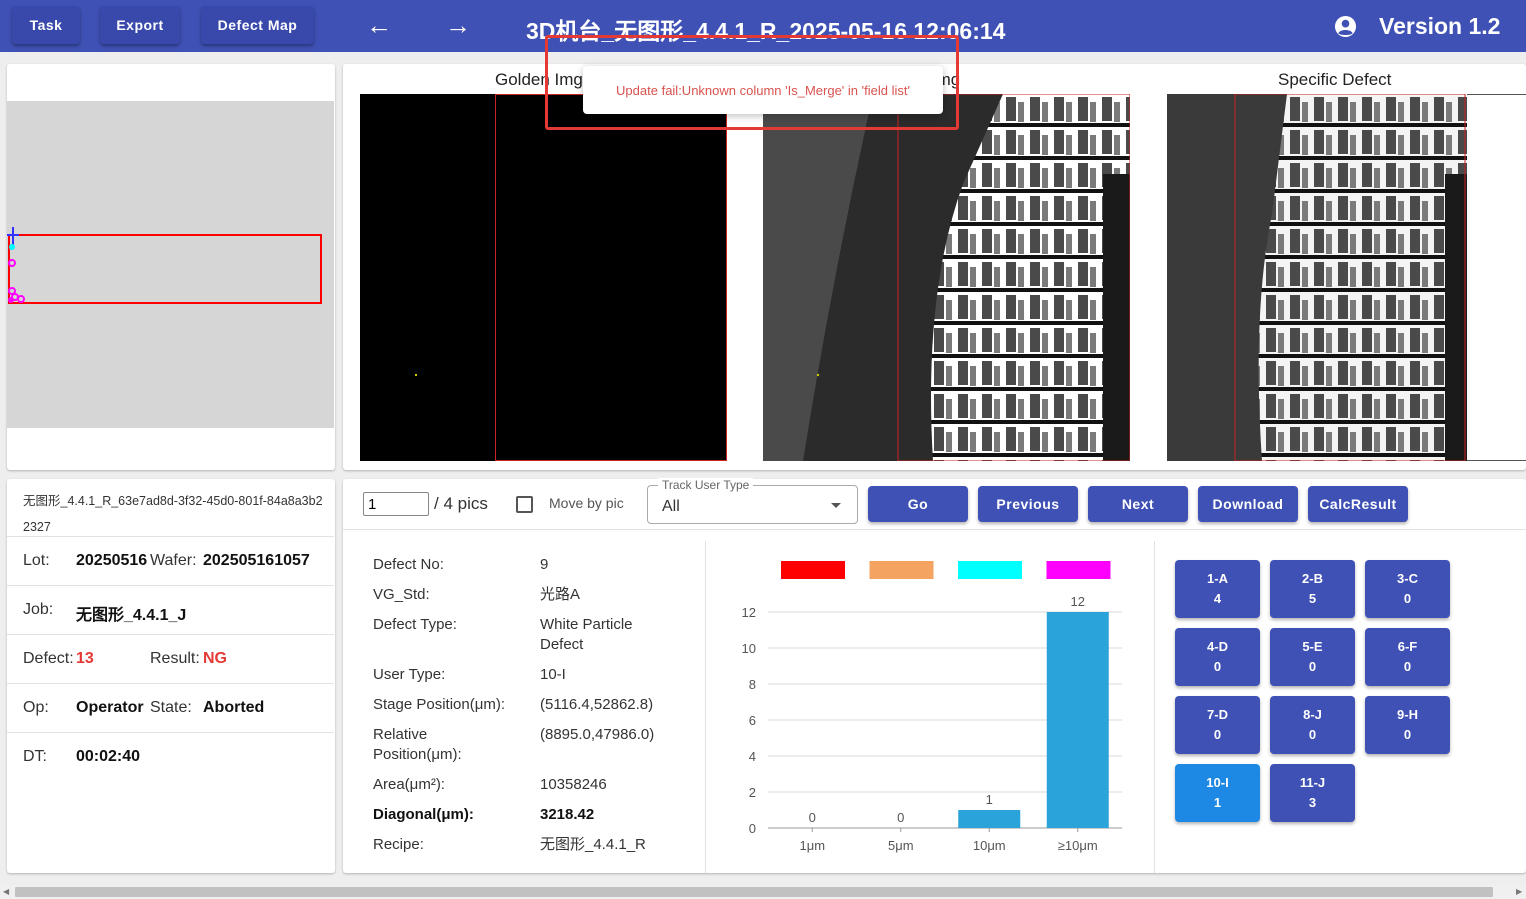 The width and height of the screenshot is (1526, 899). Describe the element at coordinates (1312, 657) in the screenshot. I see `cell-button-5-e: 5-E 0` at that location.